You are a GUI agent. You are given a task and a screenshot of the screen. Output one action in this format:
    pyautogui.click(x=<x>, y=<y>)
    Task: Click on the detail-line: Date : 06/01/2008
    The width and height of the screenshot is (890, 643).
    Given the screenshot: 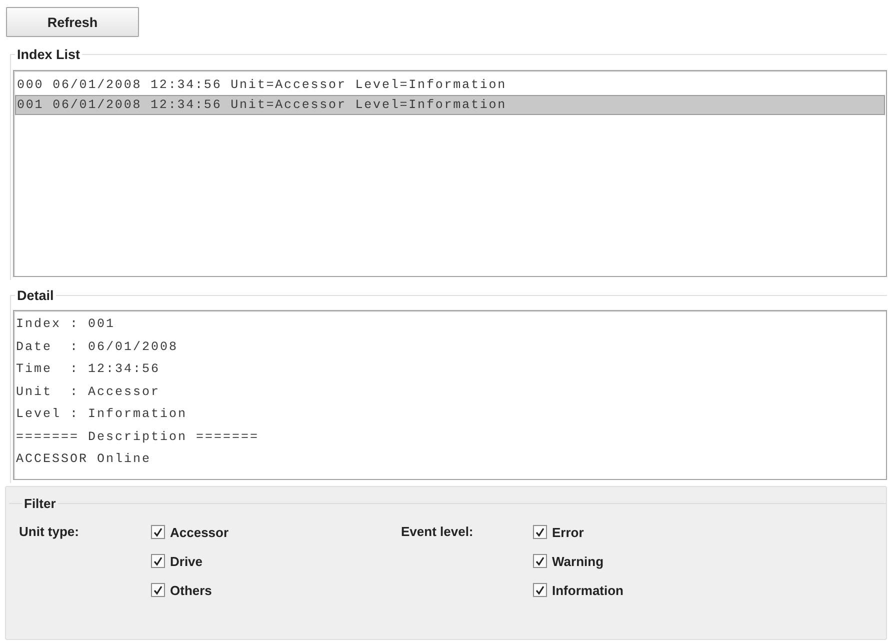 What is the action you would take?
    pyautogui.click(x=98, y=347)
    